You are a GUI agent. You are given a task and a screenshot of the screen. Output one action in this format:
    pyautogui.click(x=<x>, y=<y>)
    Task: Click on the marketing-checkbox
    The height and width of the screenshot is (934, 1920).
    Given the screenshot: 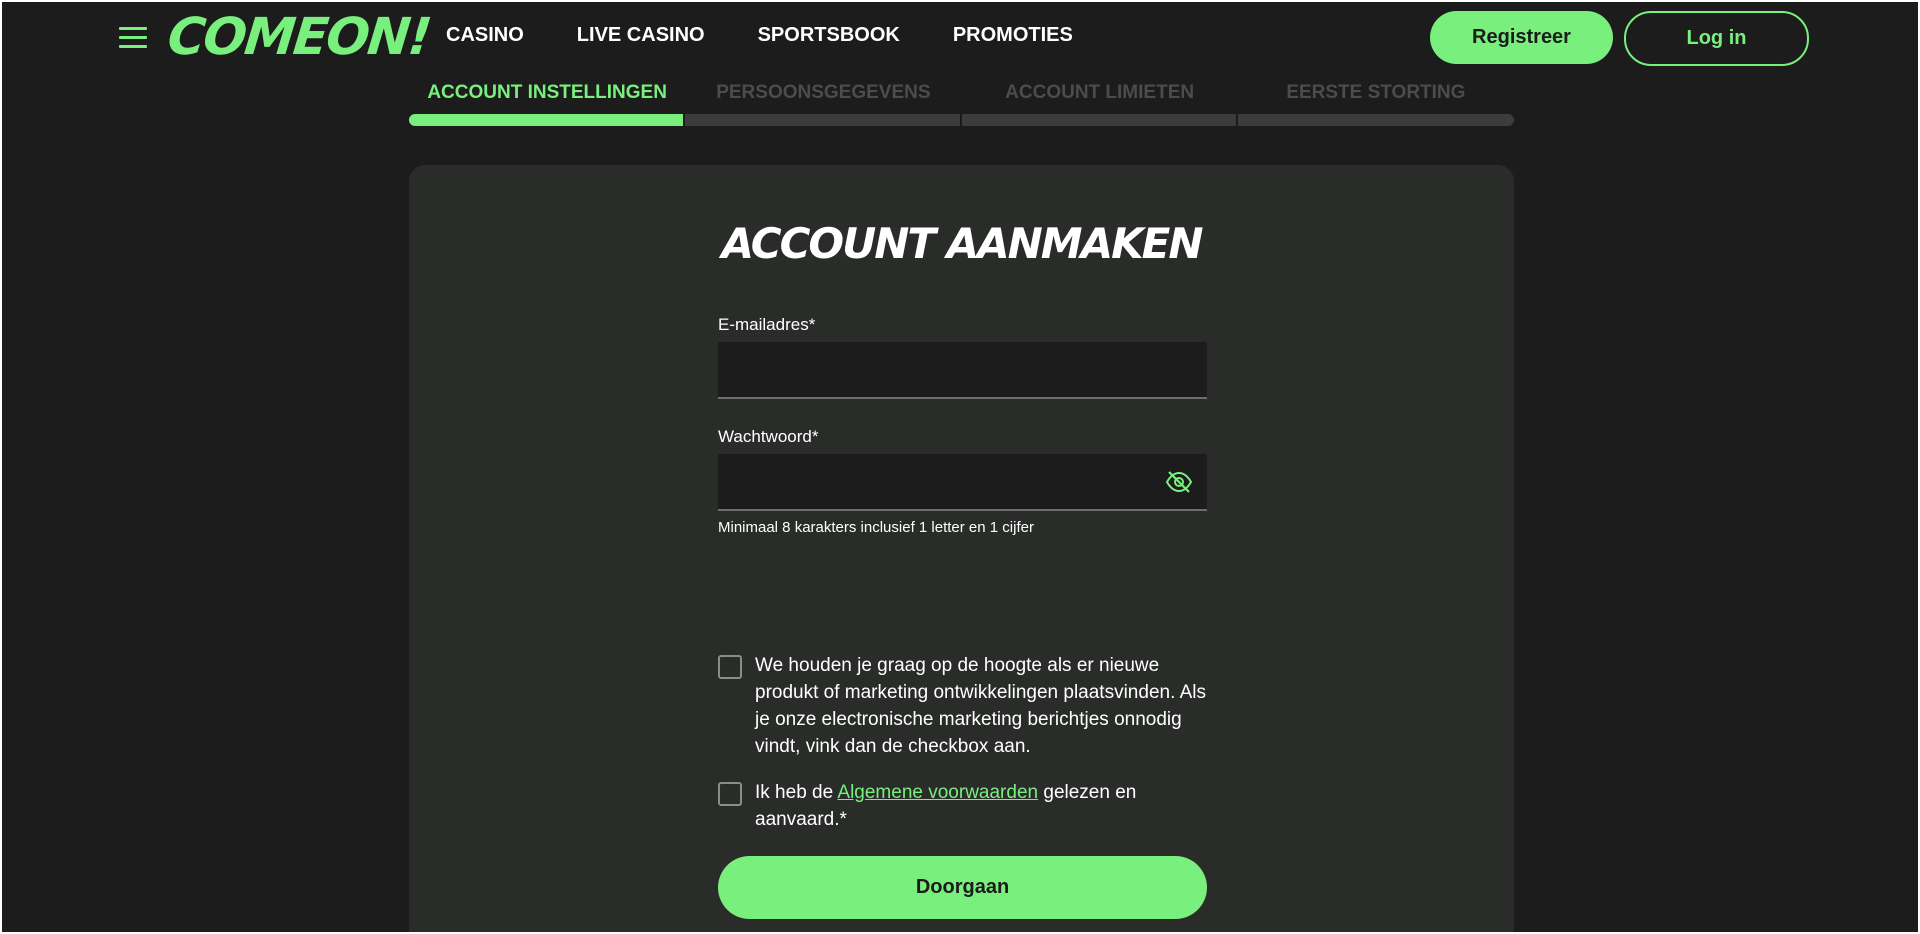 What is the action you would take?
    pyautogui.click(x=730, y=667)
    